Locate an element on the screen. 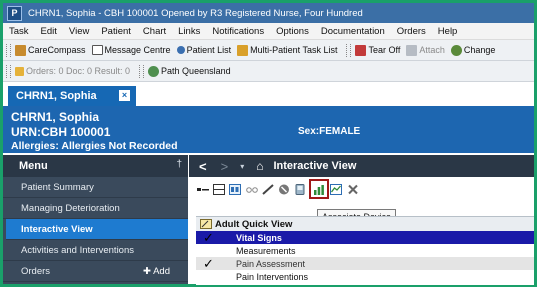 The image size is (537, 287). counters-text: Orders: 0 Doc: 0 Result: 0 is located at coordinates (78, 71).